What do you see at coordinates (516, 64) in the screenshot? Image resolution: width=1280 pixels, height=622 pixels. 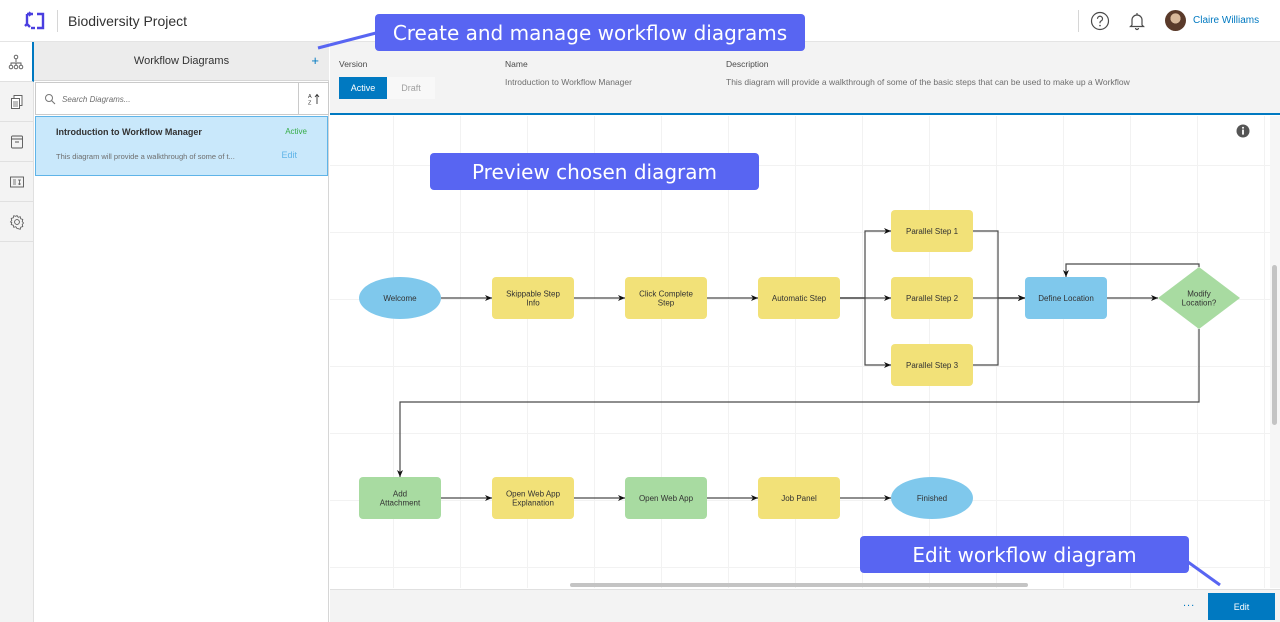 I see `name-label: Name` at bounding box center [516, 64].